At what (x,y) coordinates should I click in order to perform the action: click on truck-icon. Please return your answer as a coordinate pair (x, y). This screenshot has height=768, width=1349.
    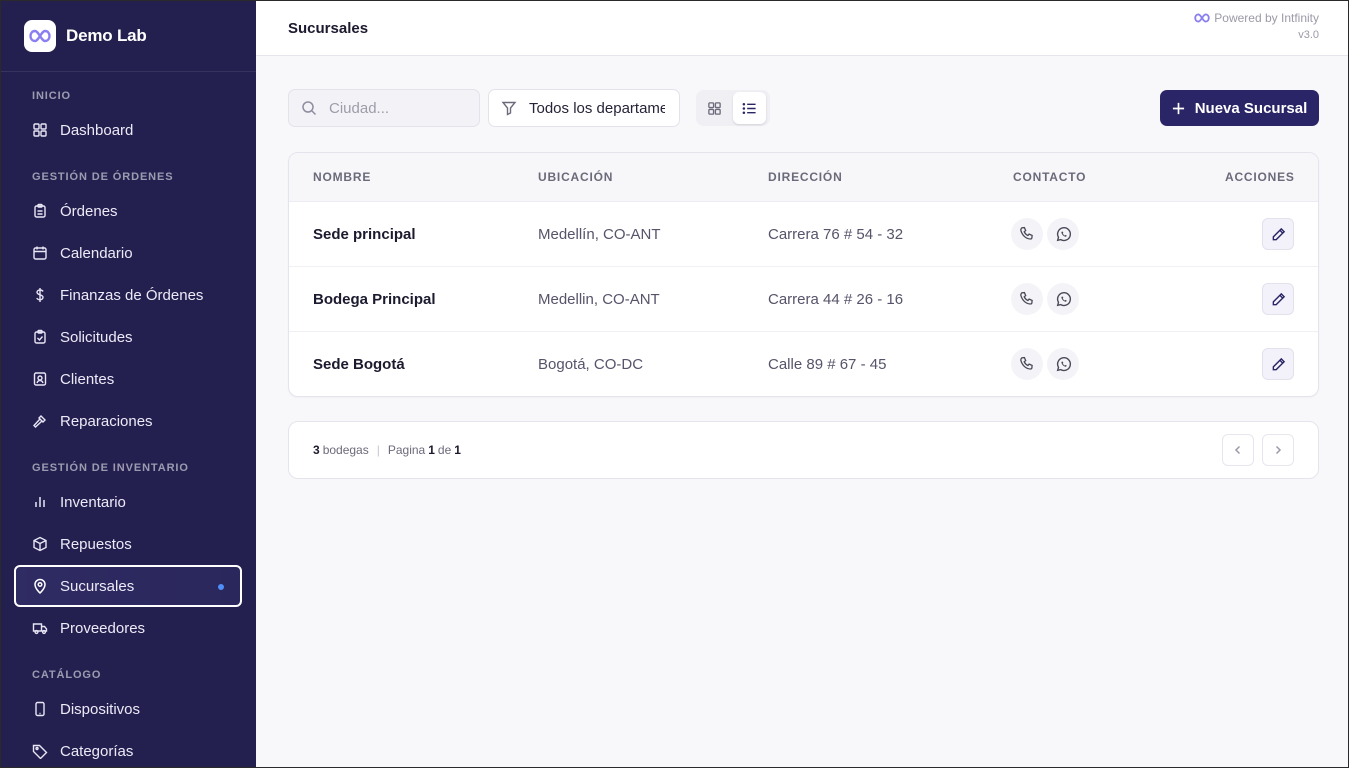
    Looking at the image, I should click on (40, 629).